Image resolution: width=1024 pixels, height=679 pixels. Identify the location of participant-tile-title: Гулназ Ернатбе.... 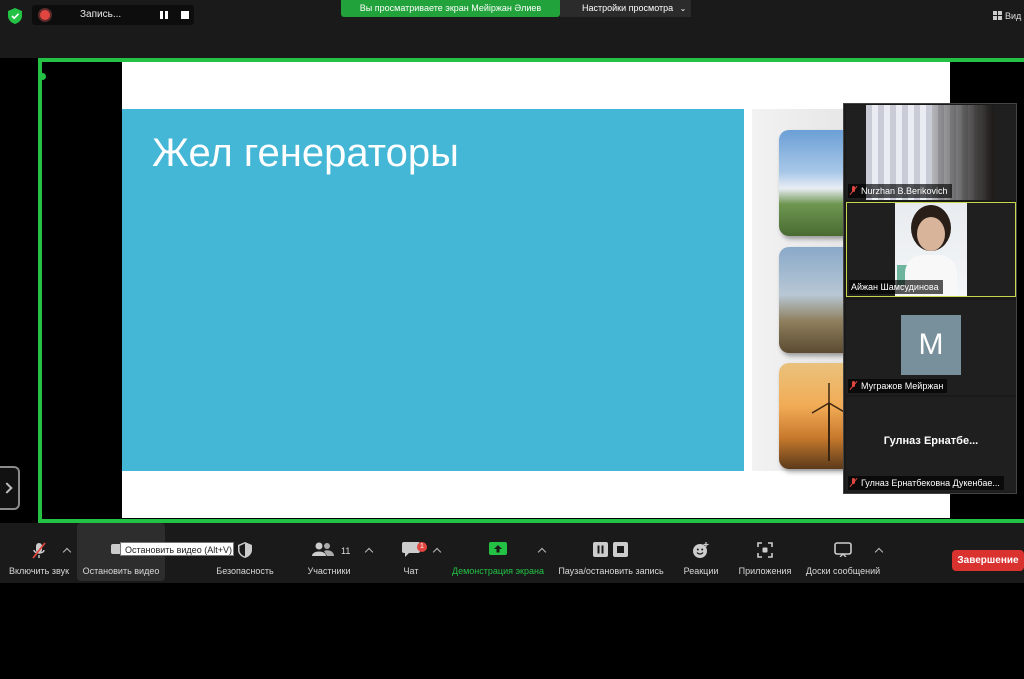
(931, 441).